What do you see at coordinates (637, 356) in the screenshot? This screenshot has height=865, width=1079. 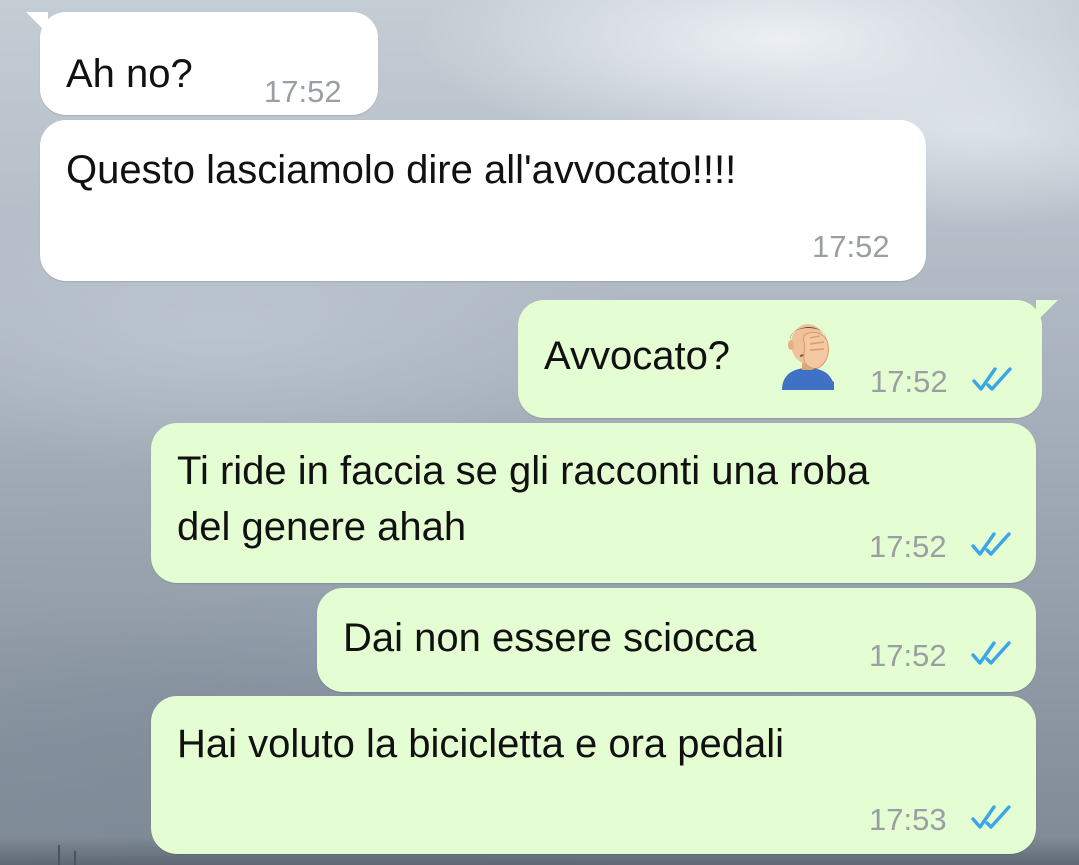 I see `message-text: Avvocato?` at bounding box center [637, 356].